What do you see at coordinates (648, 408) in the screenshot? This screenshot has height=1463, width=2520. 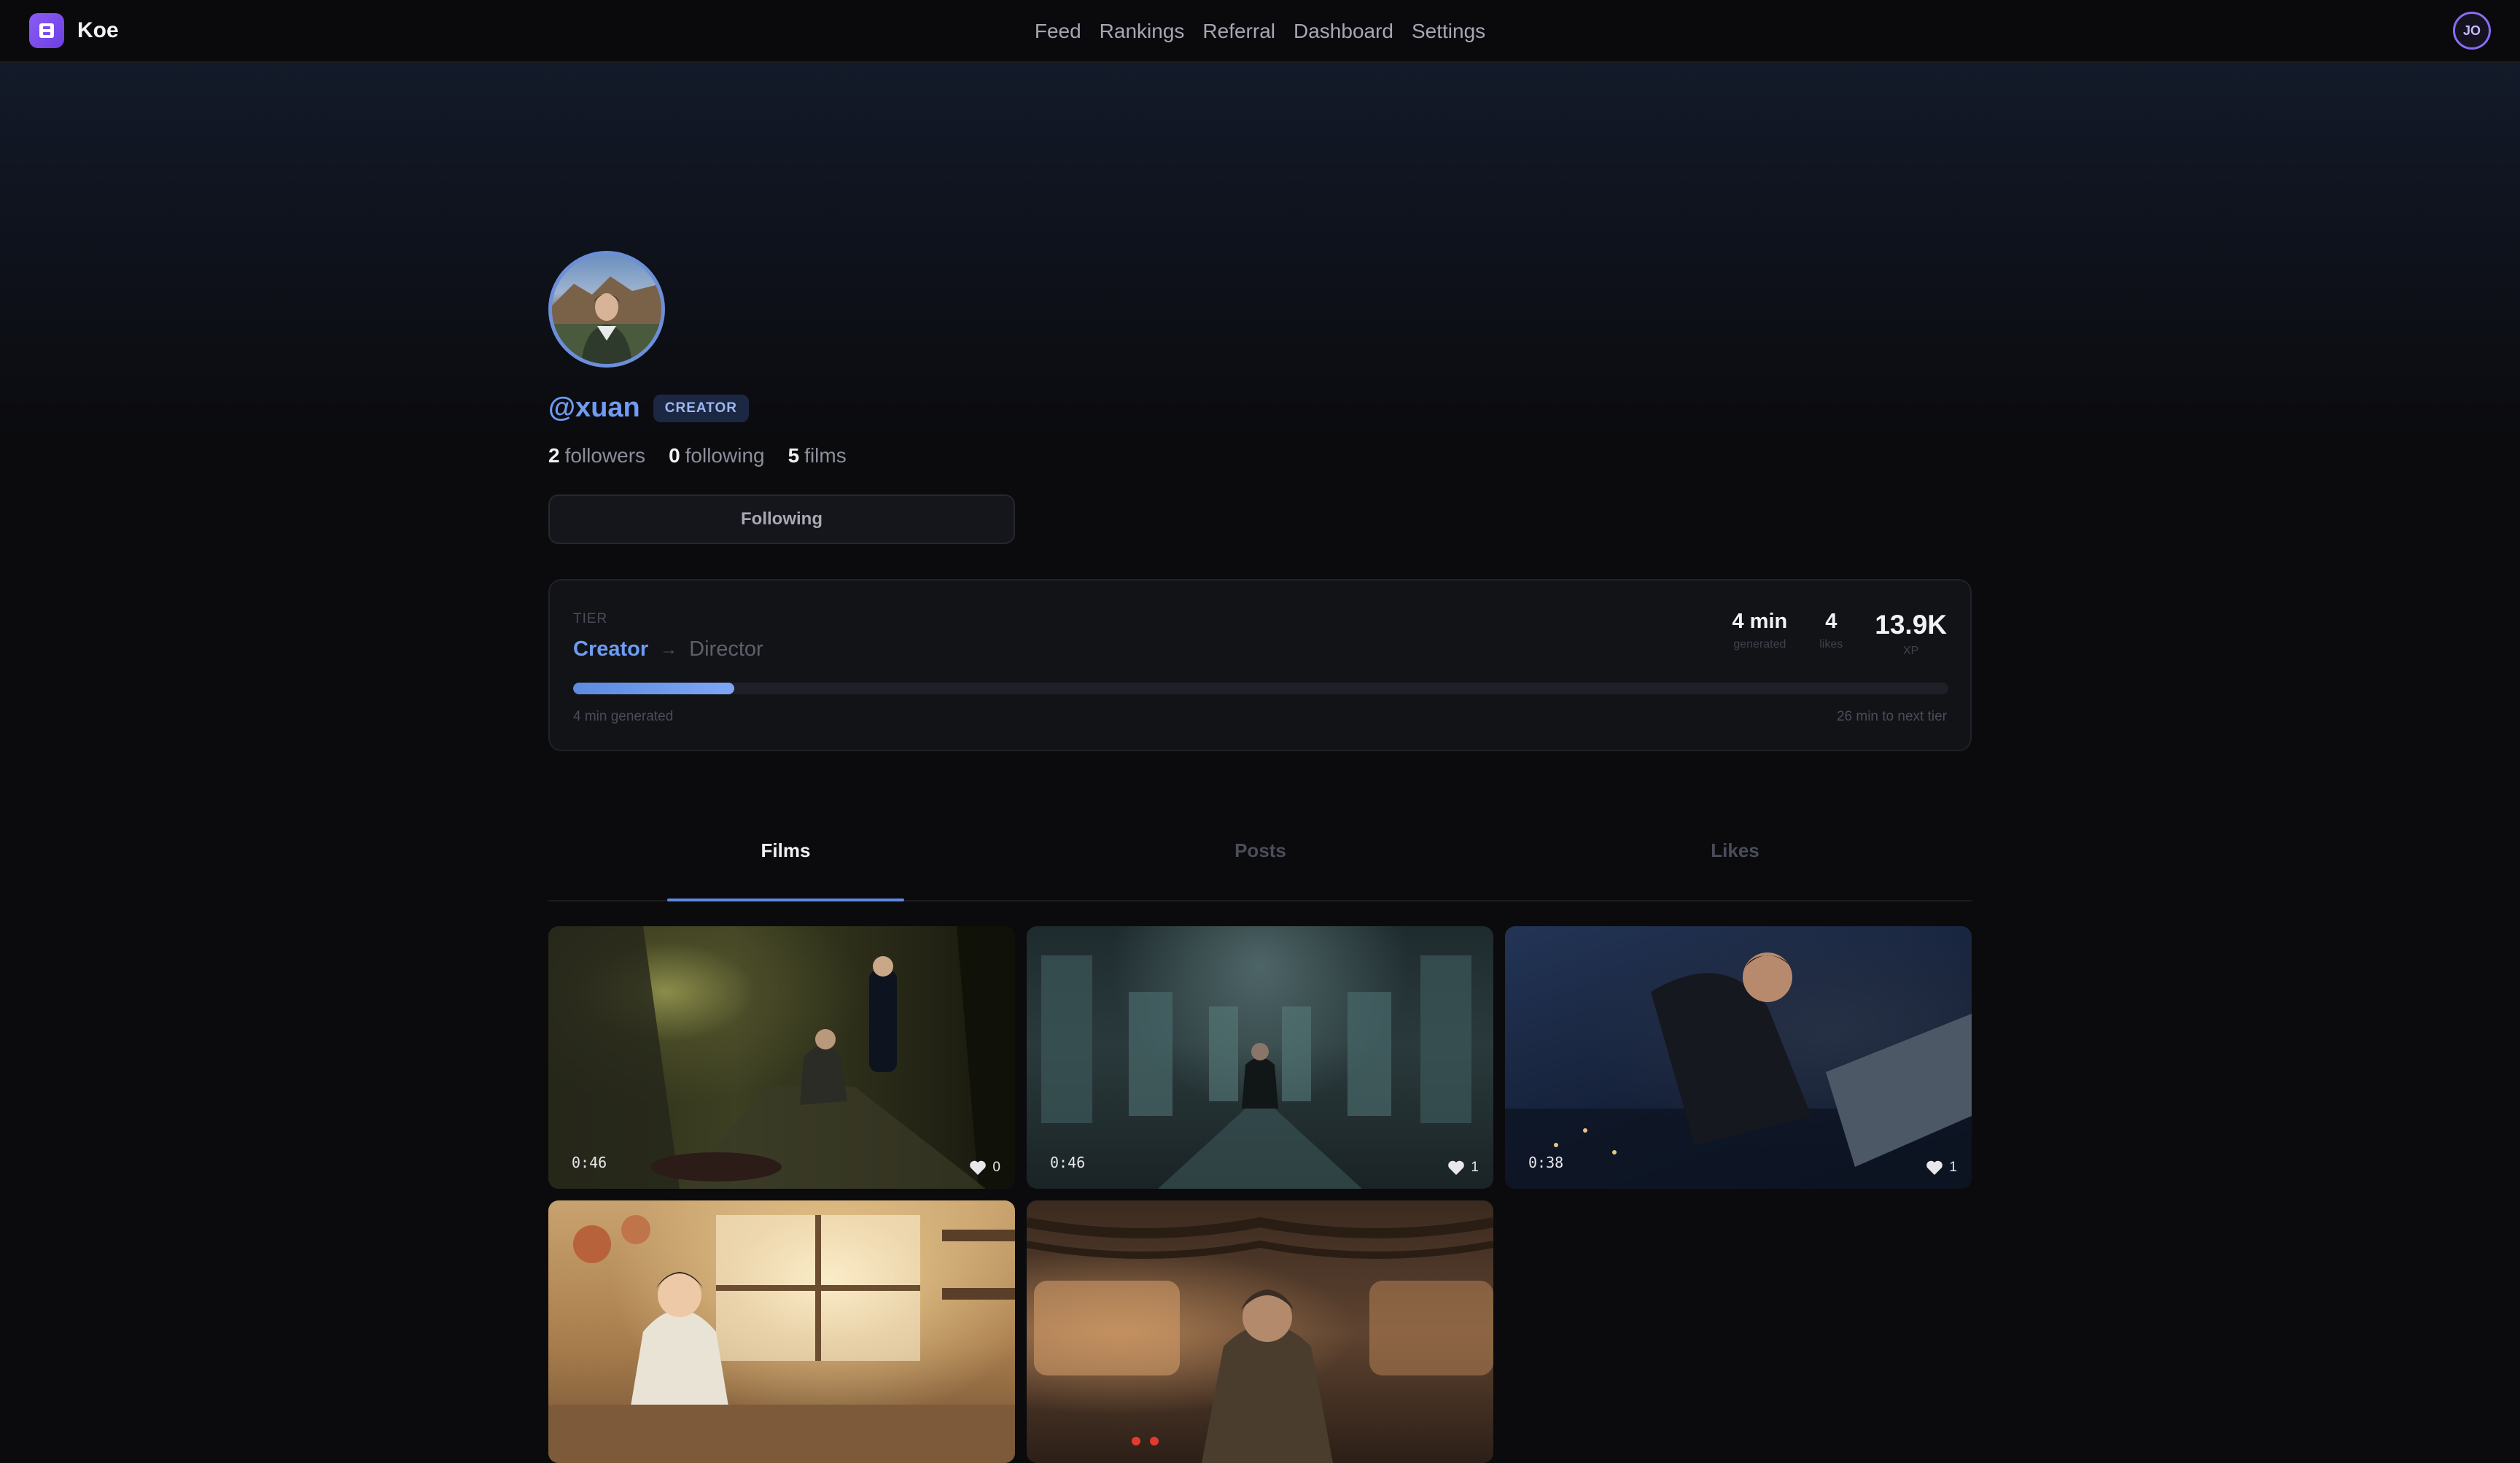 I see `profile-name-row: @xuan CREATOR` at bounding box center [648, 408].